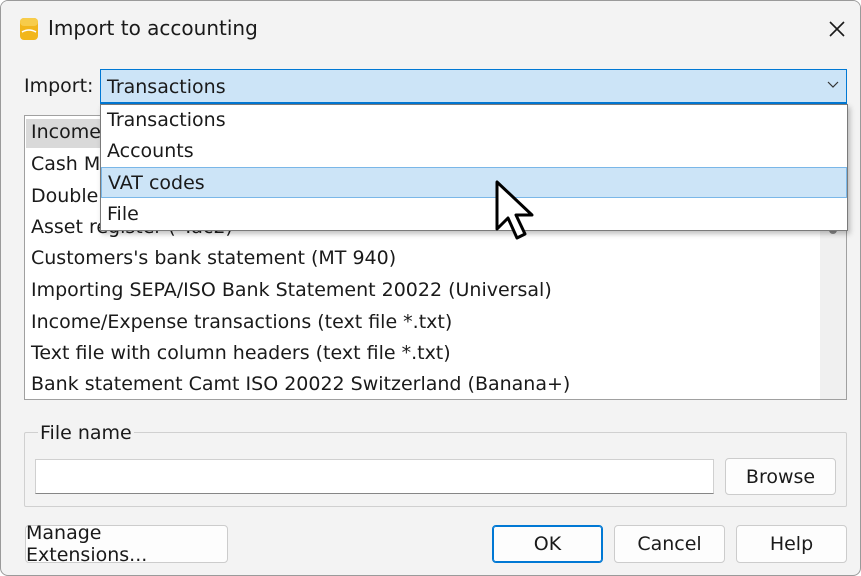  I want to click on list-item: Customers's bank statement (MT 940), so click(213, 258).